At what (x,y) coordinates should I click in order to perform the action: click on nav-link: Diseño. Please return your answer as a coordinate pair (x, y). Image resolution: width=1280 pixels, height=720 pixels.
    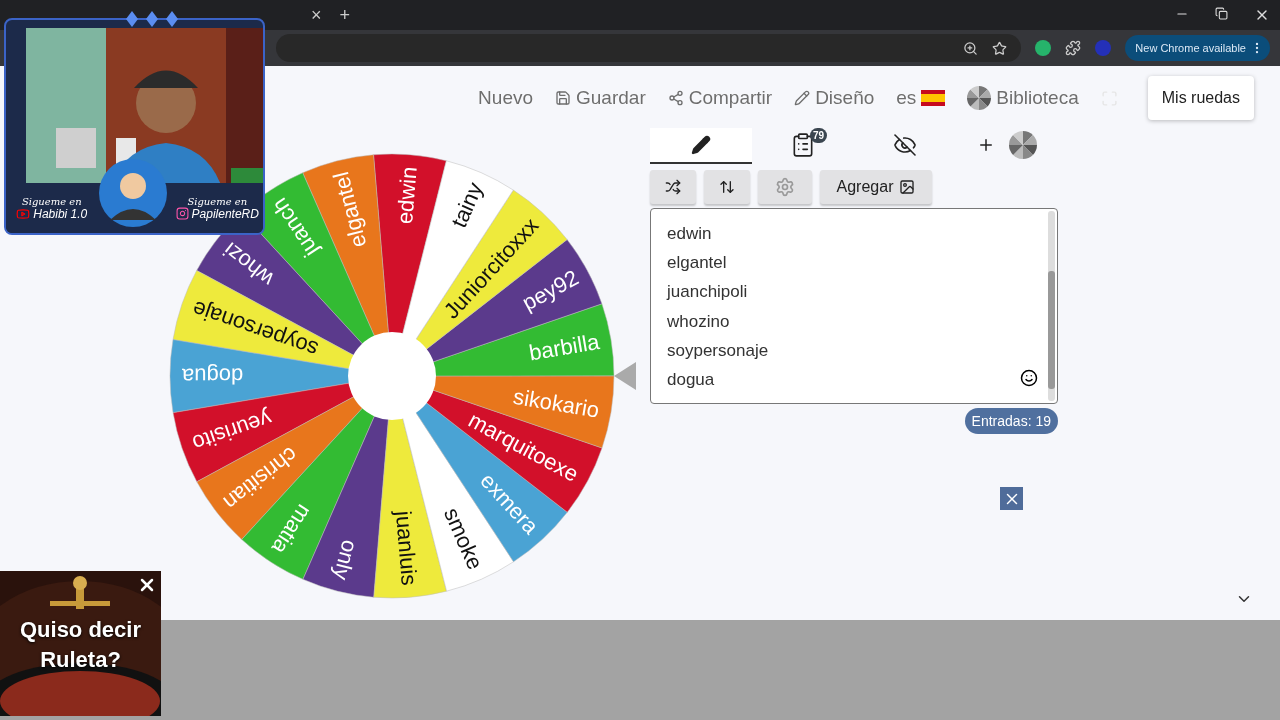
    Looking at the image, I should click on (834, 98).